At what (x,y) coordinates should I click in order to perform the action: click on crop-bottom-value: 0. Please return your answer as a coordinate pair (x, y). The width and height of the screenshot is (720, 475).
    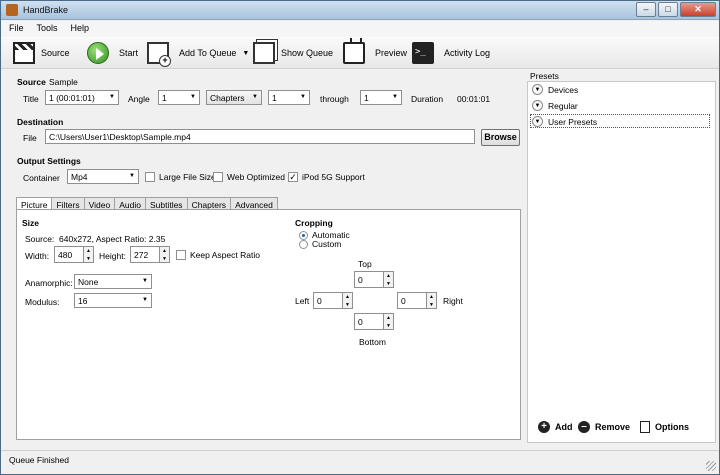
    Looking at the image, I should click on (369, 321).